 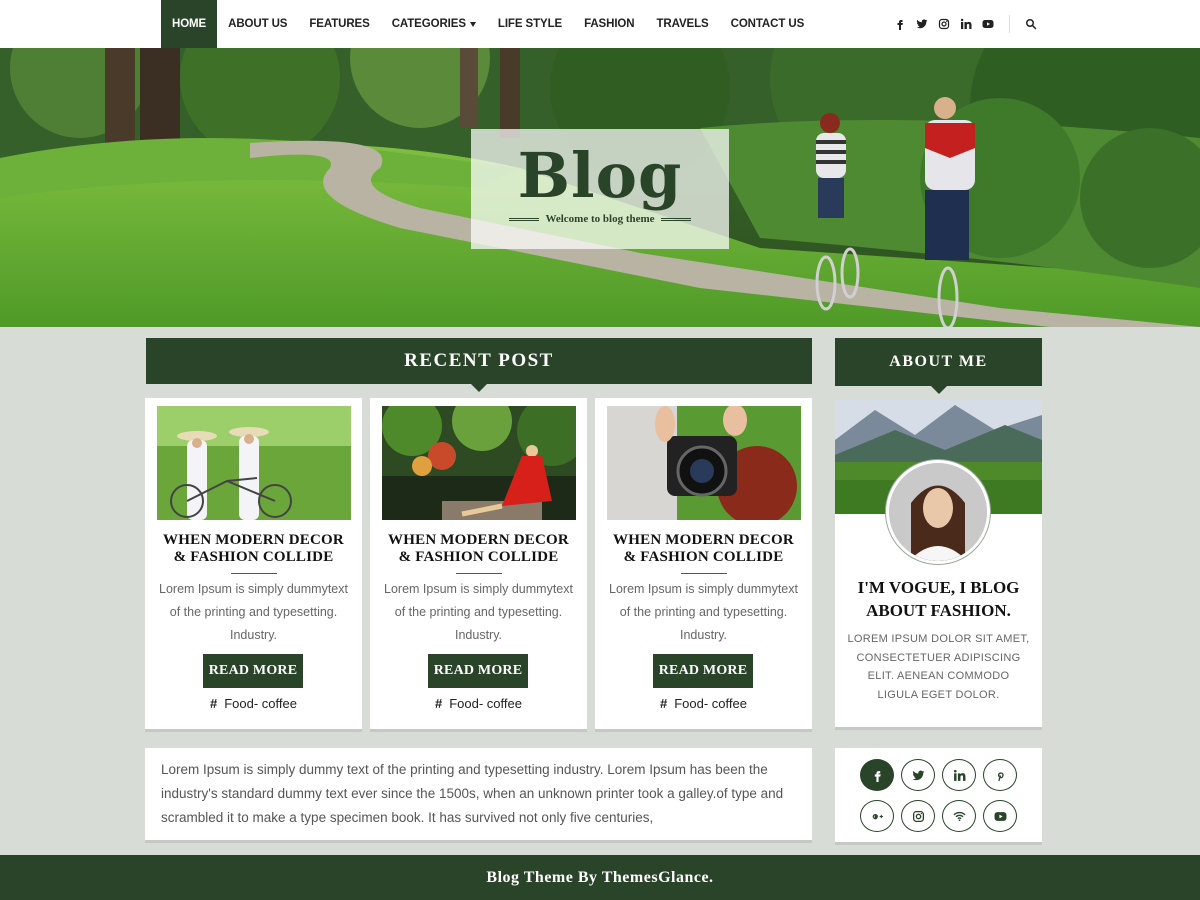 What do you see at coordinates (938, 361) in the screenshot?
I see `heading-text: ABOUT ME` at bounding box center [938, 361].